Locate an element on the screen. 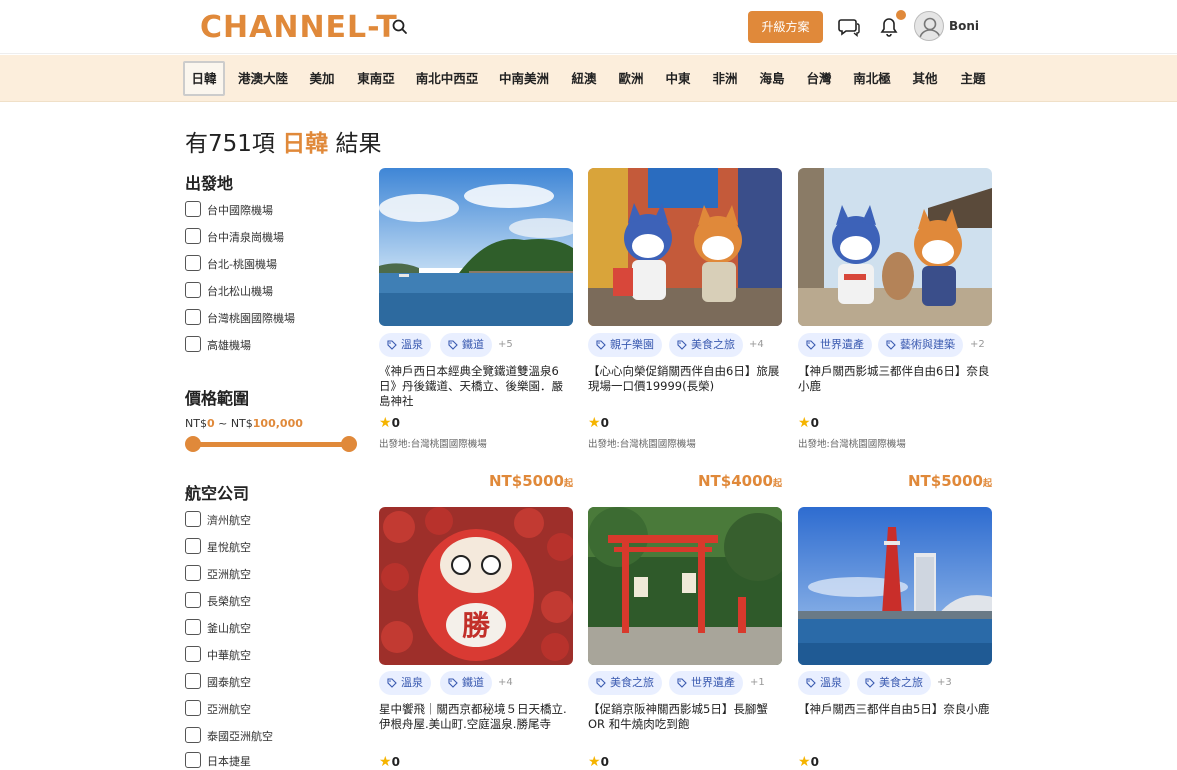 This screenshot has height=770, width=1177. nav-item-polar: 南北極 is located at coordinates (872, 78).